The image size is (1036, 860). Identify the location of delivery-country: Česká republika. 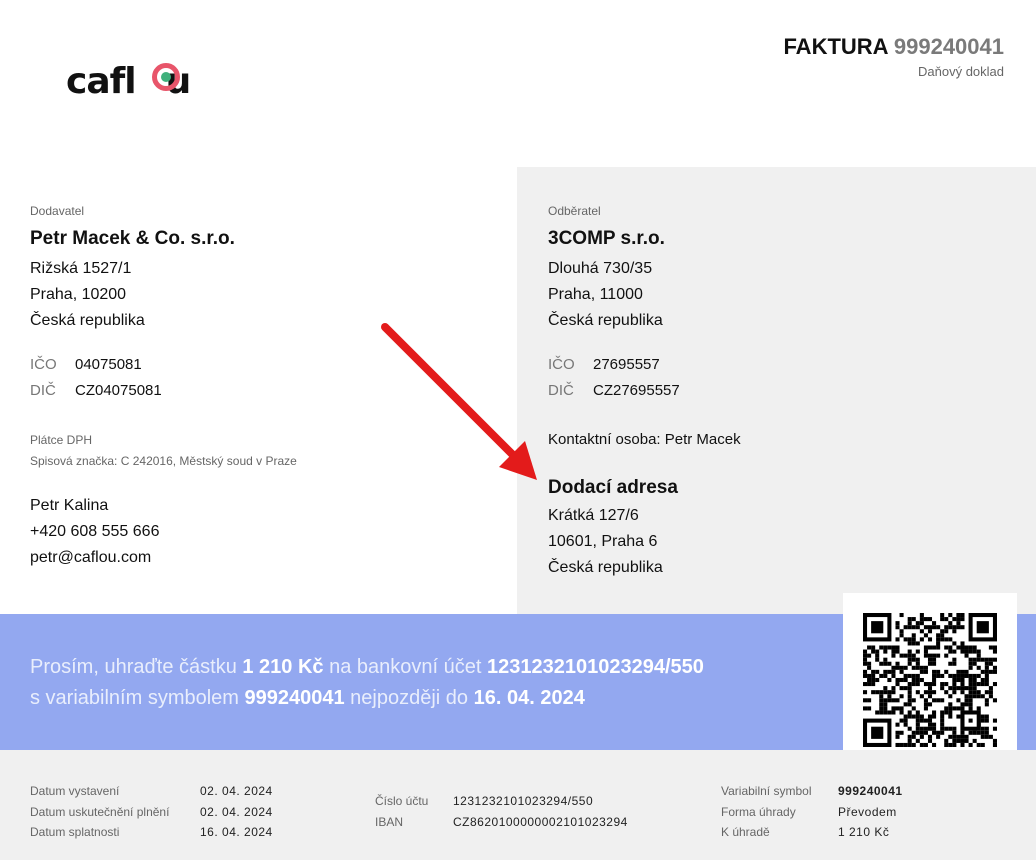
(605, 567).